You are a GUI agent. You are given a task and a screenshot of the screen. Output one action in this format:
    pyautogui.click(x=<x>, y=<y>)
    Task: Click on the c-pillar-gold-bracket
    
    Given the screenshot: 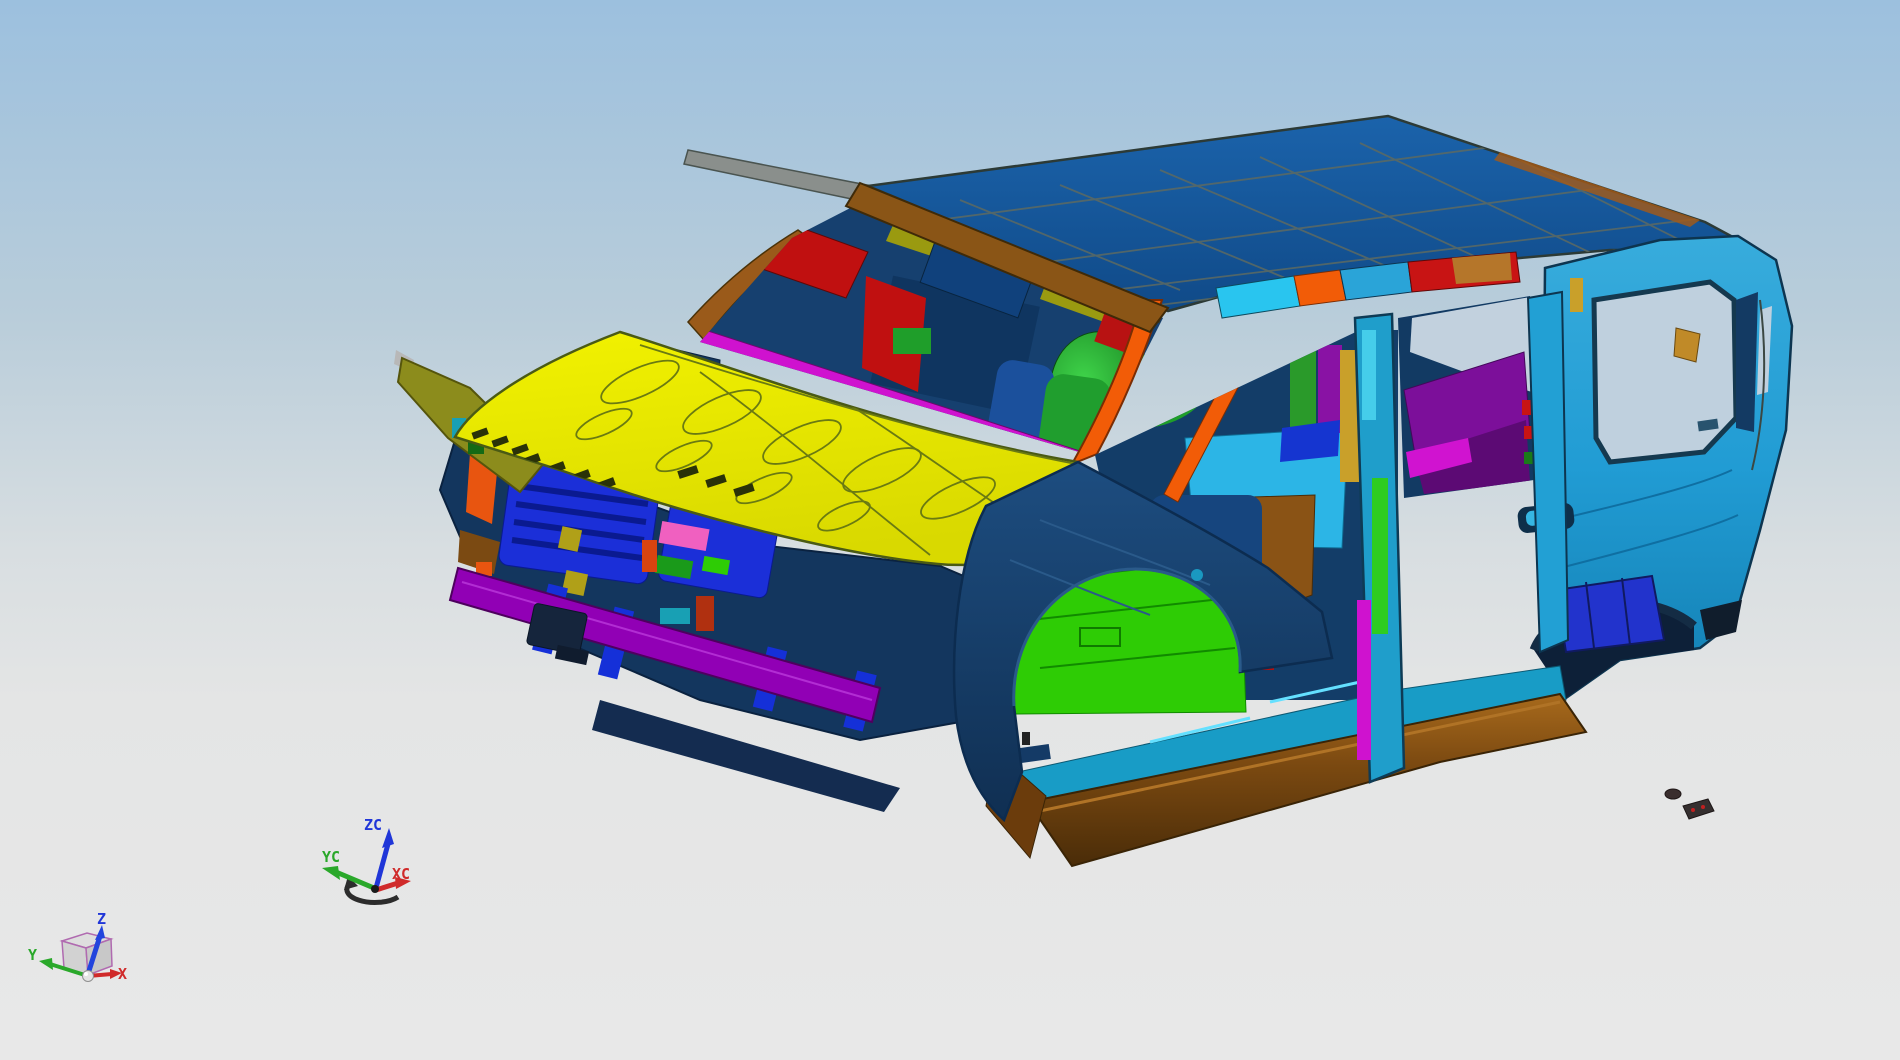 What is the action you would take?
    pyautogui.click(x=1576, y=295)
    